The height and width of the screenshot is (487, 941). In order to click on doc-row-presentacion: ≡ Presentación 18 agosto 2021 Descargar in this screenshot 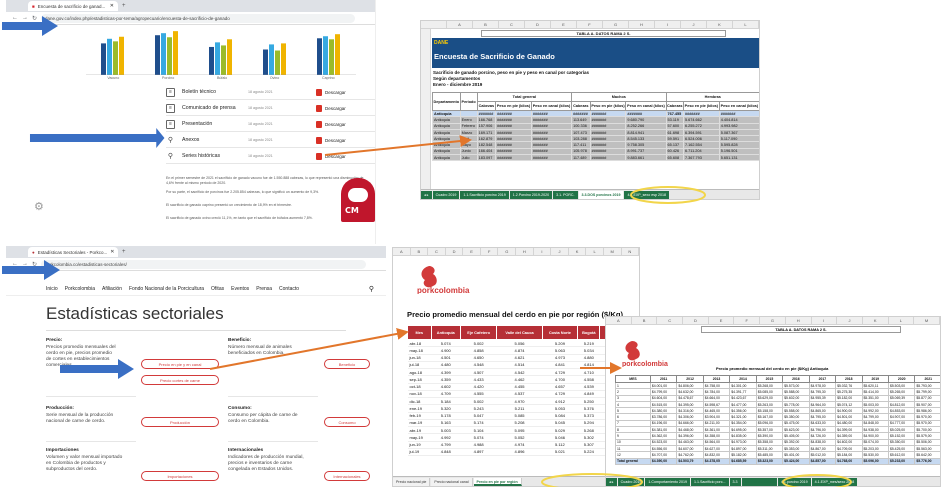, I will do `click(270, 124)`.